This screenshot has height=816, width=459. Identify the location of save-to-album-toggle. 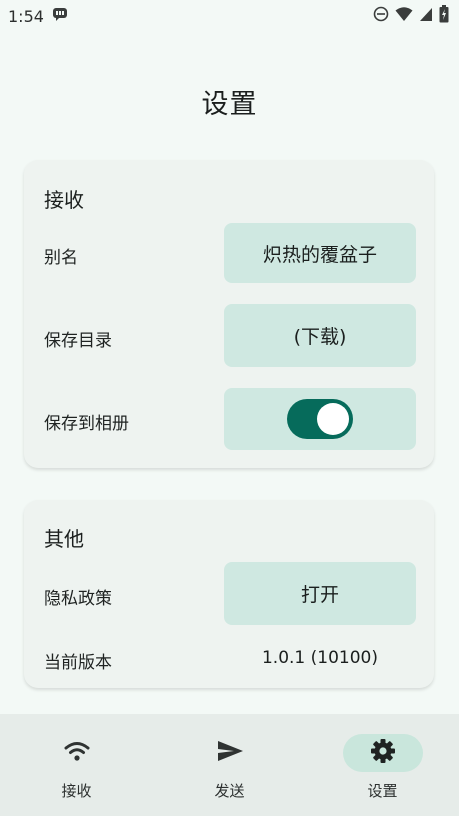
(320, 419).